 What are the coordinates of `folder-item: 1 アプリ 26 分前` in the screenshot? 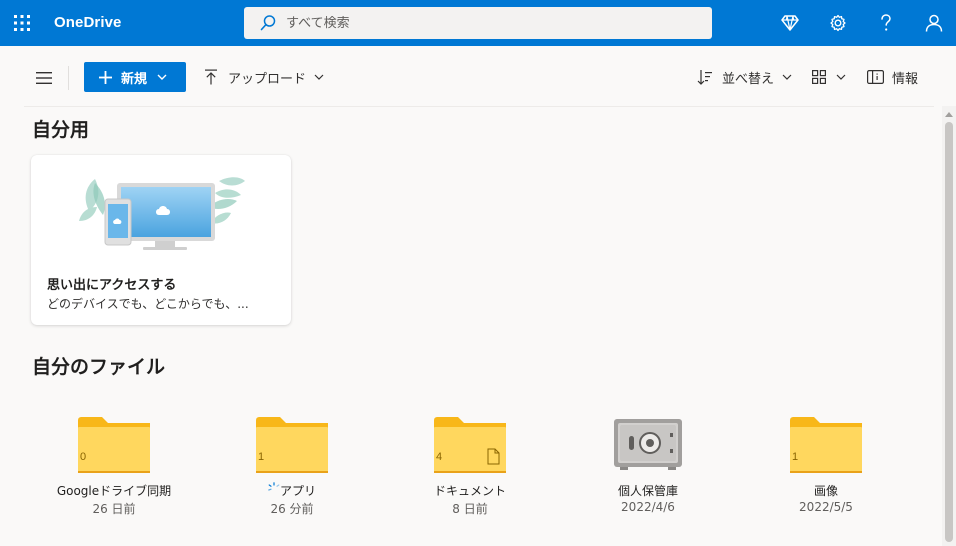 It's located at (290, 465).